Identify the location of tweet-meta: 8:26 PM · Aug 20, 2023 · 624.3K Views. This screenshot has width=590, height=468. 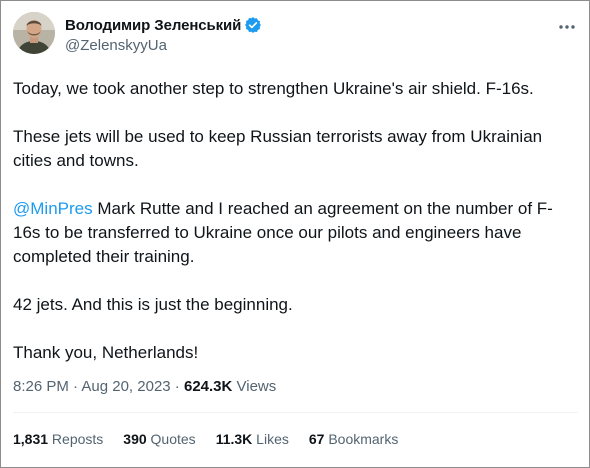
(144, 386).